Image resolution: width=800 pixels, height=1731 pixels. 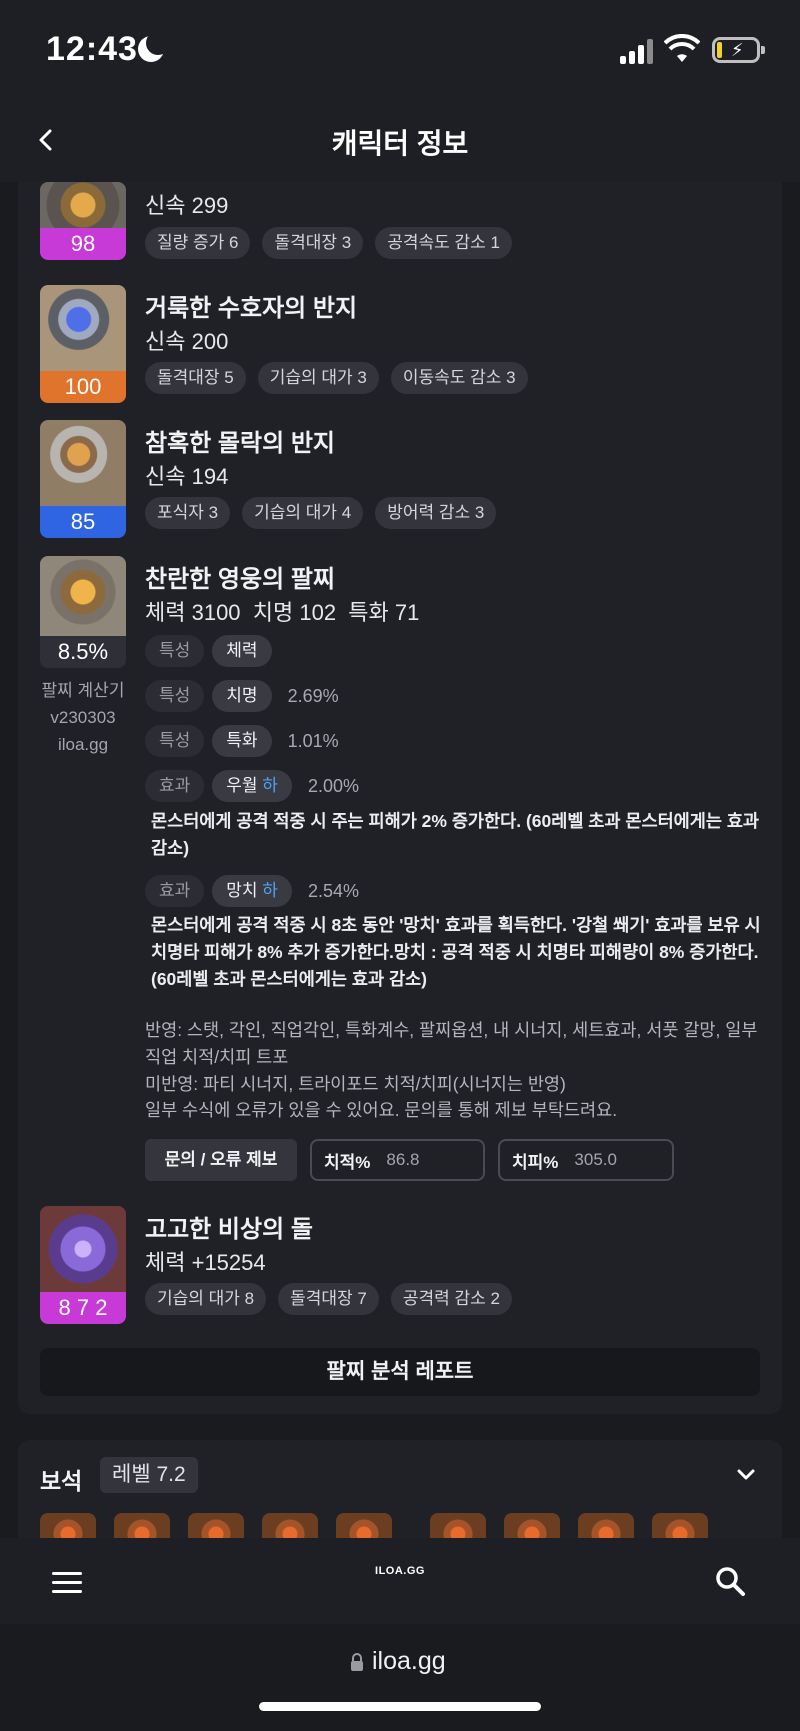 What do you see at coordinates (400, 1706) in the screenshot?
I see `home-indicator` at bounding box center [400, 1706].